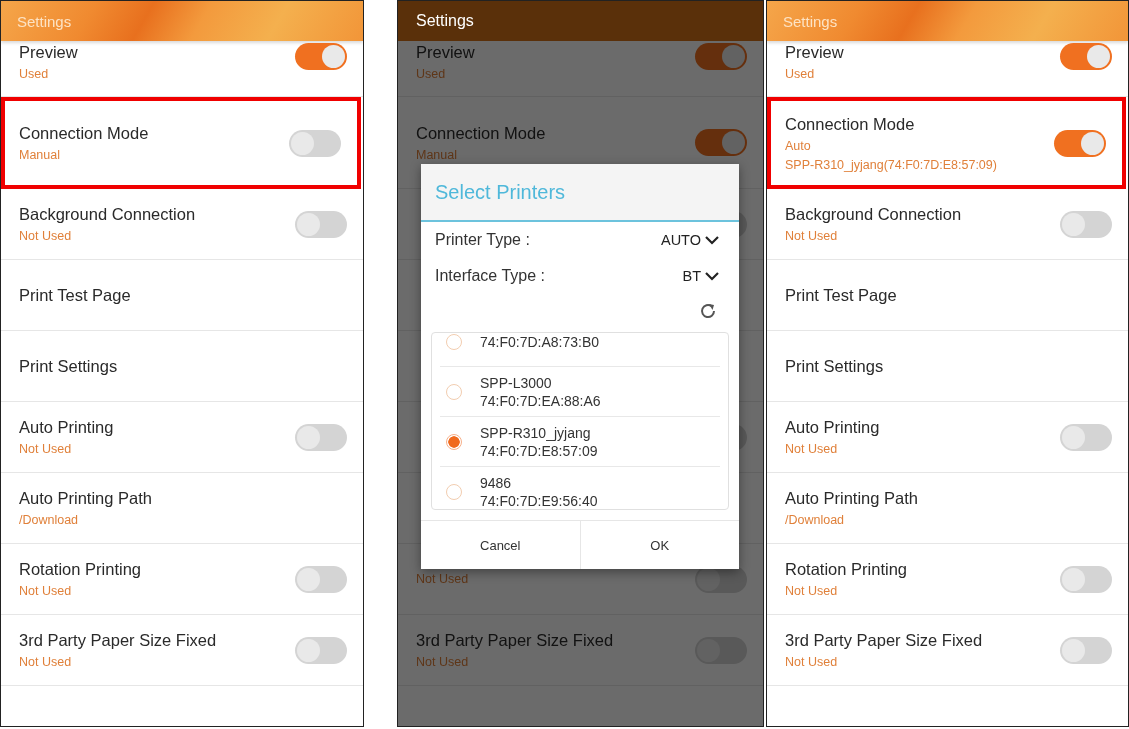 Image resolution: width=1129 pixels, height=729 pixels. I want to click on device-name: SPP-R310_jyjang, so click(539, 432).